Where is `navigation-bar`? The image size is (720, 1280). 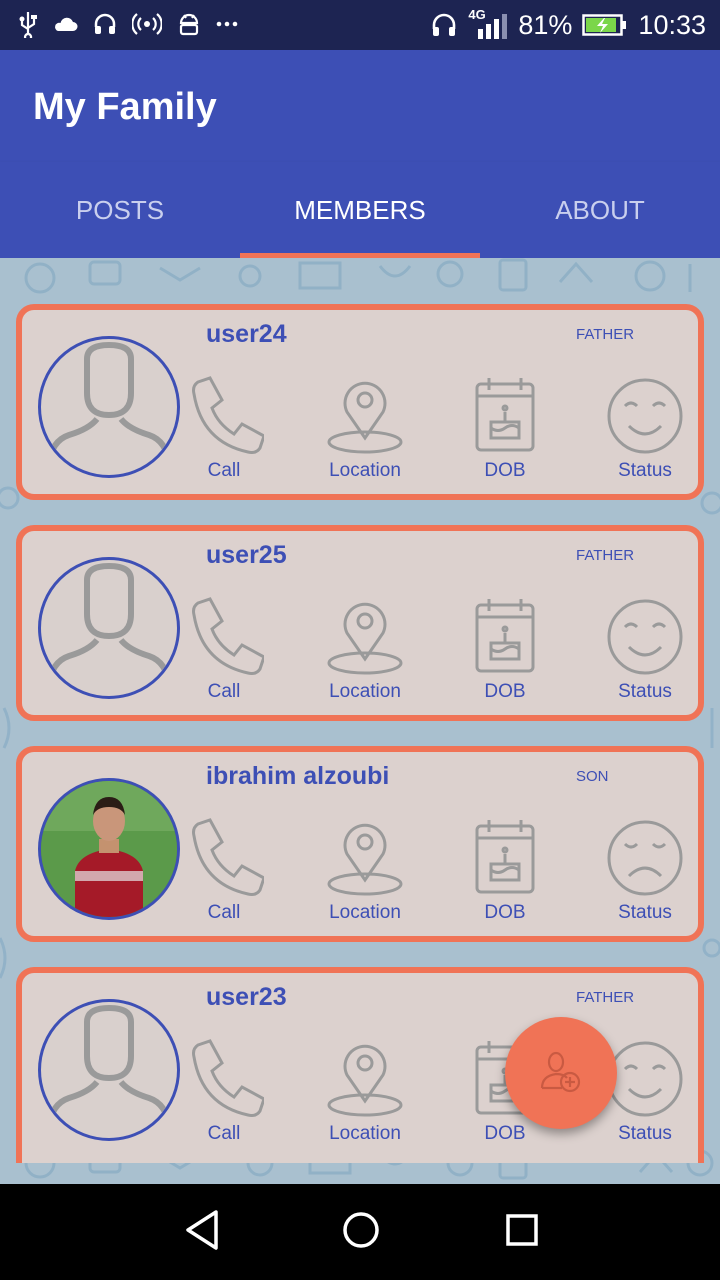 navigation-bar is located at coordinates (360, 1232).